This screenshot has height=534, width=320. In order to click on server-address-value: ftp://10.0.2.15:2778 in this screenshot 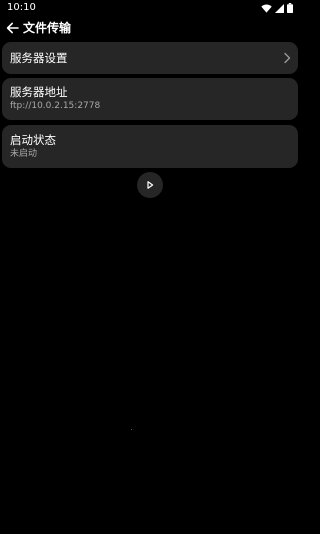, I will do `click(55, 106)`.